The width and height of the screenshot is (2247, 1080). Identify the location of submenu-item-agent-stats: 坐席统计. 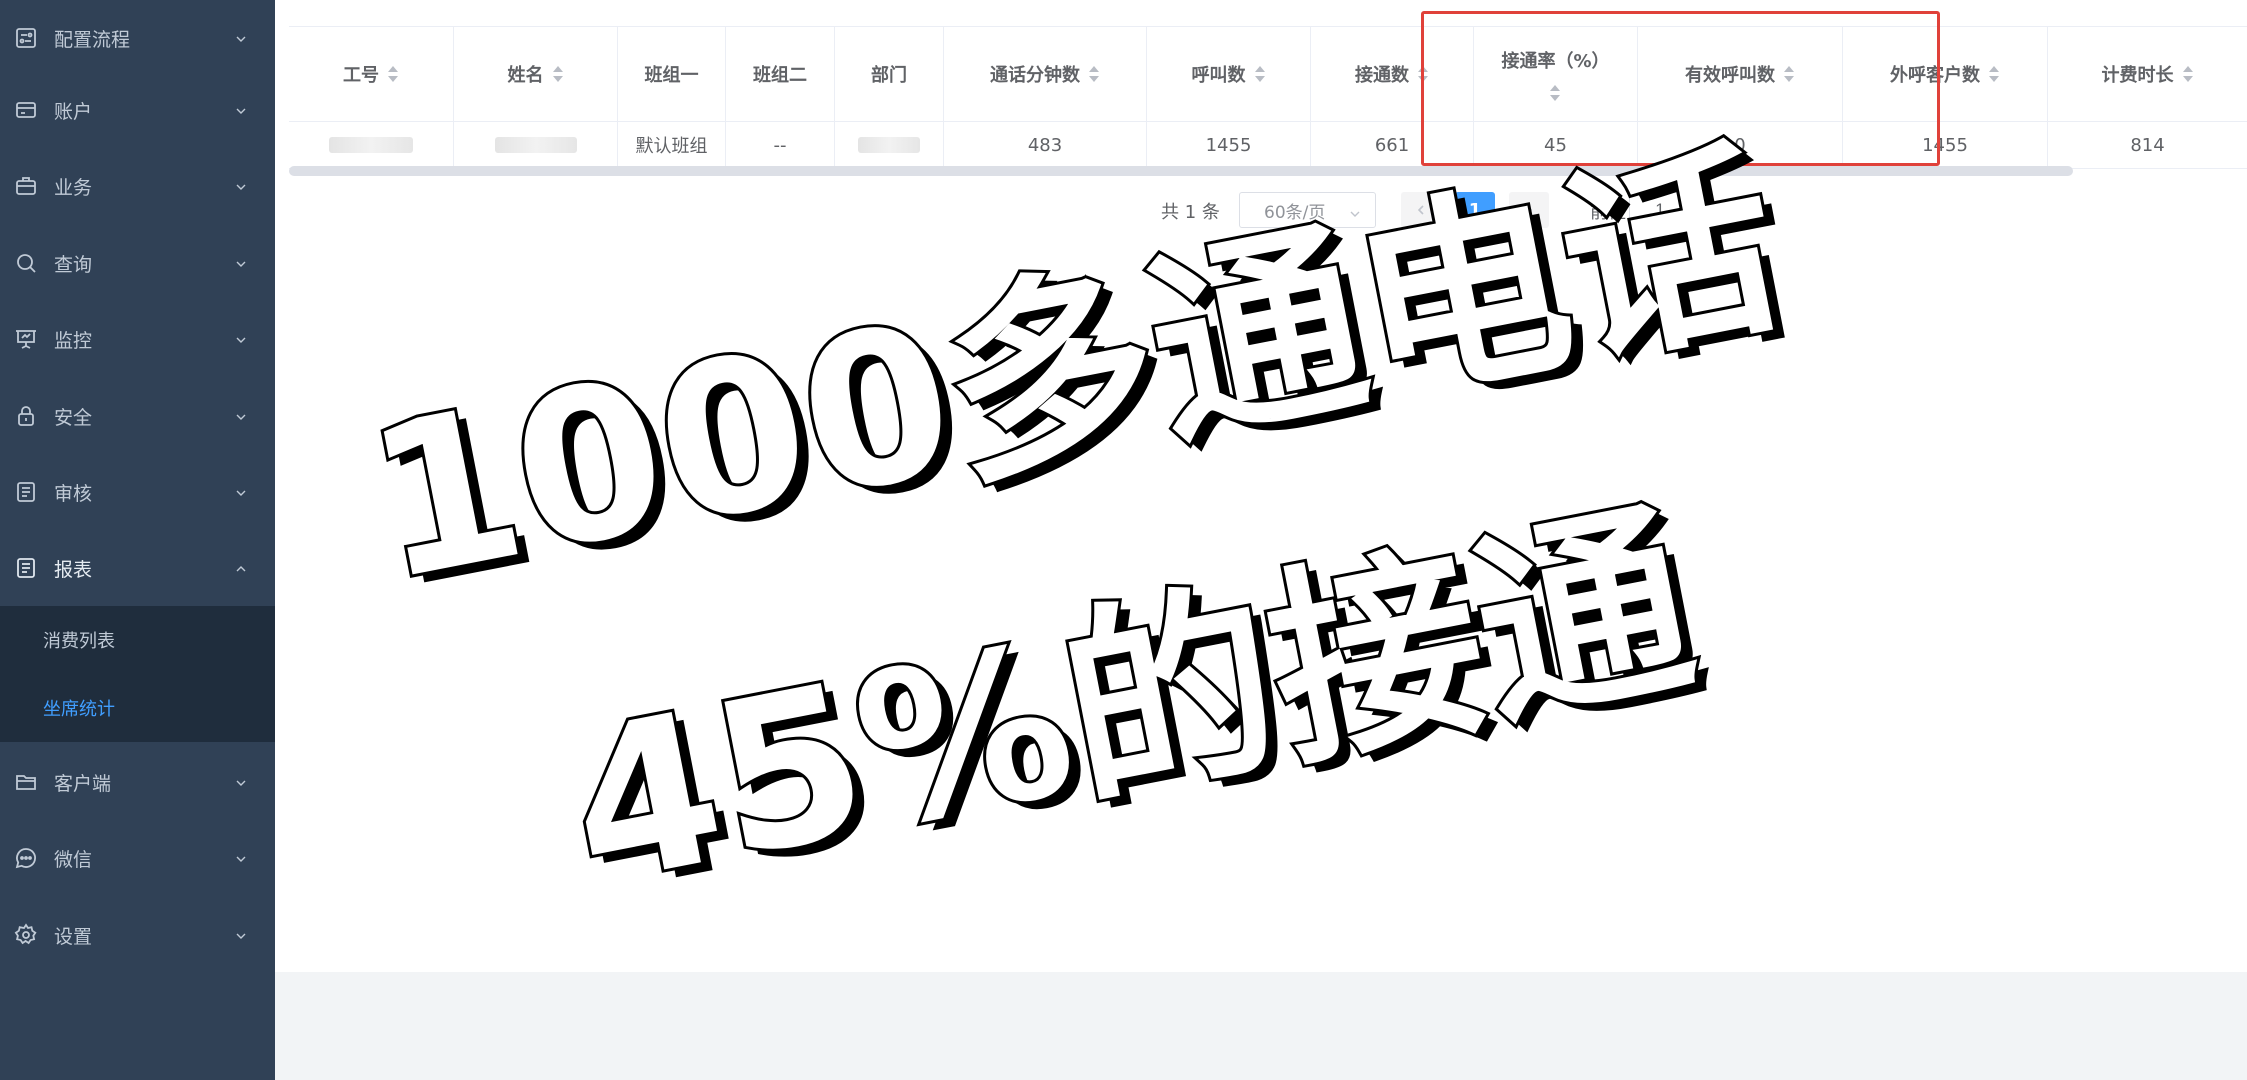
(137, 708).